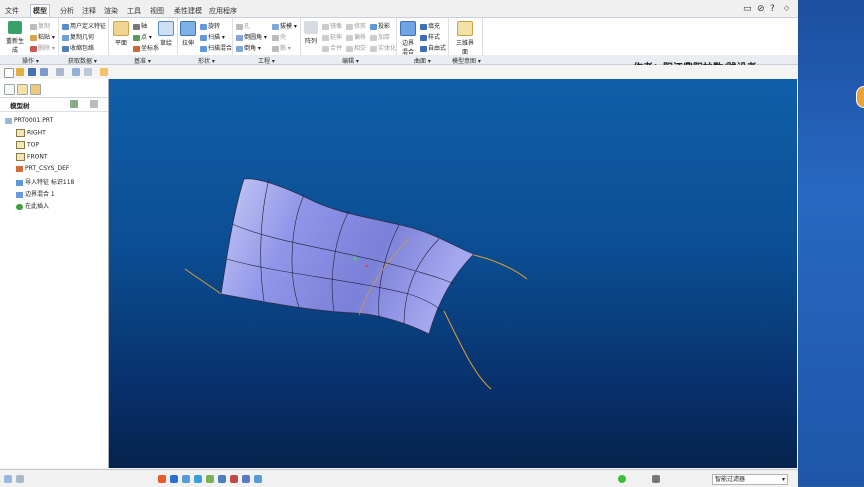 The width and height of the screenshot is (864, 487). What do you see at coordinates (32, 205) in the screenshot?
I see `tree-item-insert-here: 在此插入` at bounding box center [32, 205].